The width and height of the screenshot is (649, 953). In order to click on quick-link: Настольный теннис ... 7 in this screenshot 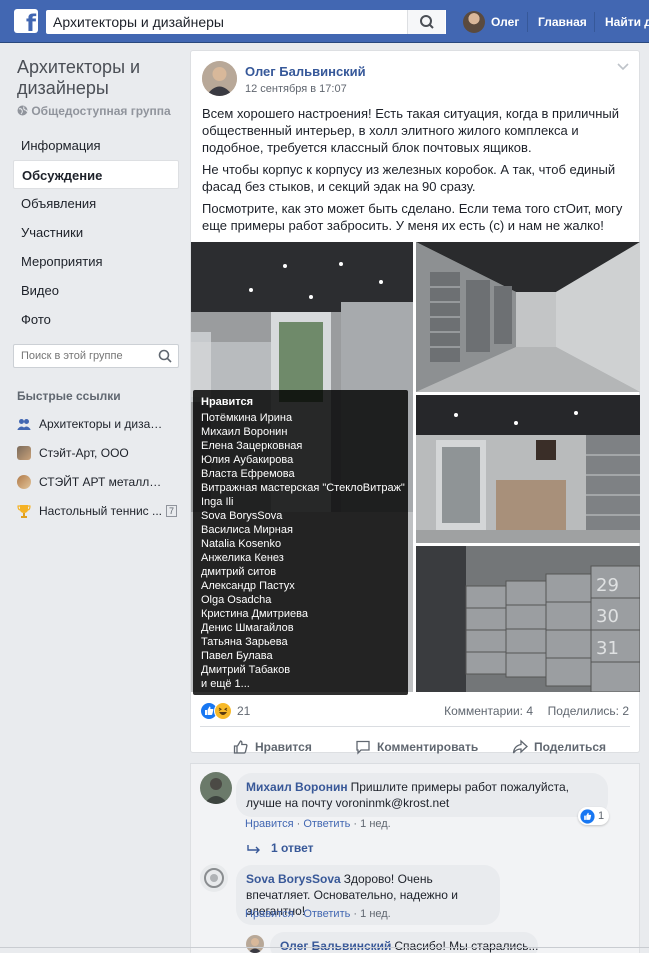, I will do `click(99, 510)`.